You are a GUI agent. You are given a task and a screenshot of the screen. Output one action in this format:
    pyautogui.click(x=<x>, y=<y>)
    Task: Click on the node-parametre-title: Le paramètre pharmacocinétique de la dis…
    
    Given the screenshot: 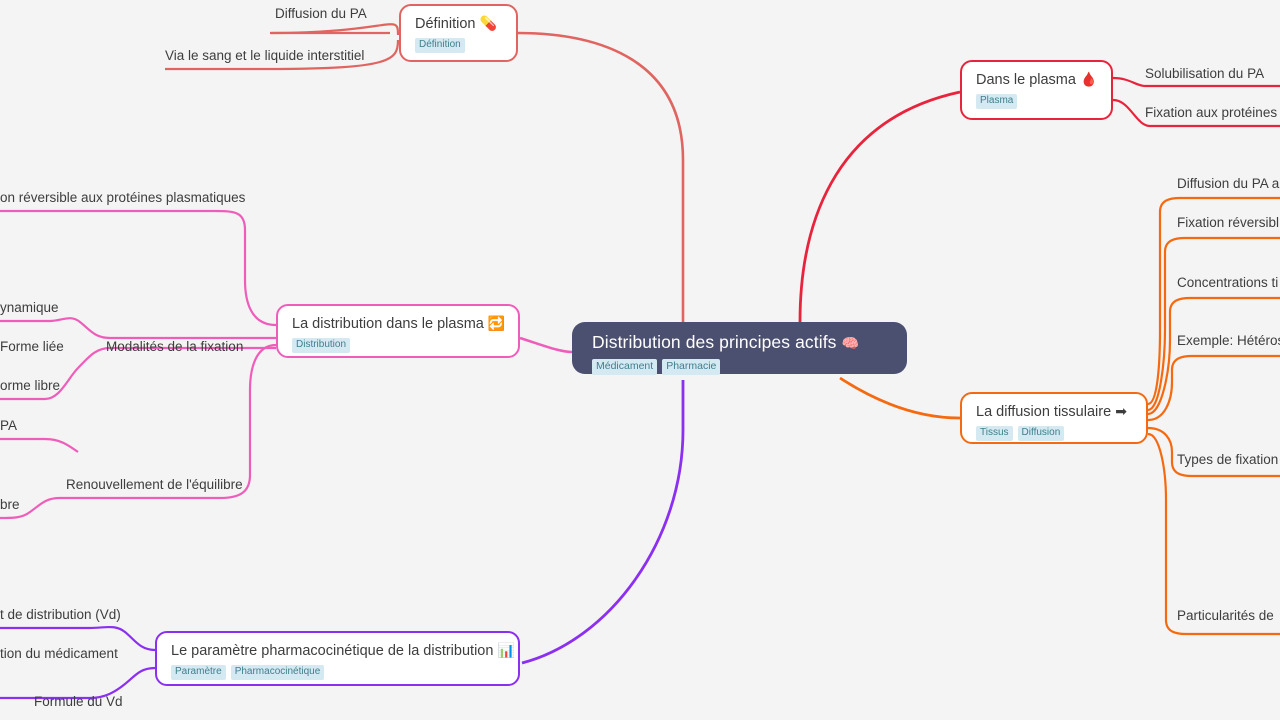 What is the action you would take?
    pyautogui.click(x=343, y=650)
    